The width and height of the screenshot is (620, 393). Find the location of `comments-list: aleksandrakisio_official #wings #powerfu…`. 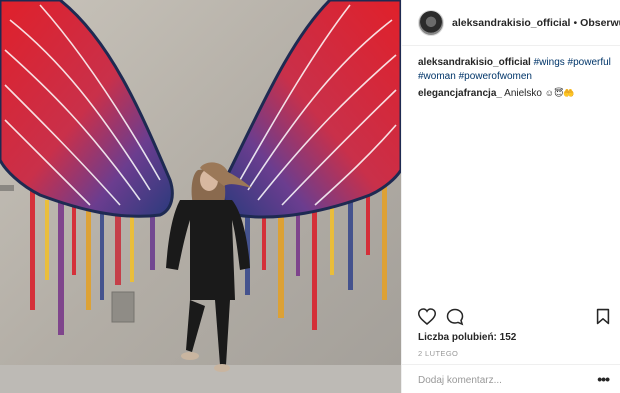

comments-list: aleksandrakisio_official #wings #powerfu… is located at coordinates (516, 80).